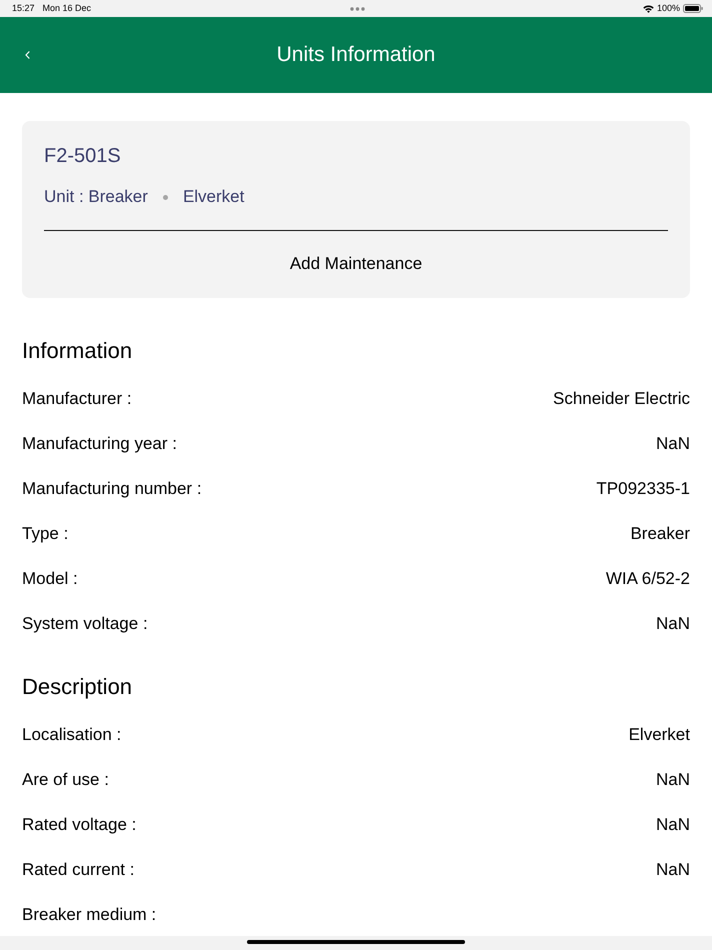 This screenshot has height=950, width=712. What do you see at coordinates (77, 687) in the screenshot?
I see `section-title: Description` at bounding box center [77, 687].